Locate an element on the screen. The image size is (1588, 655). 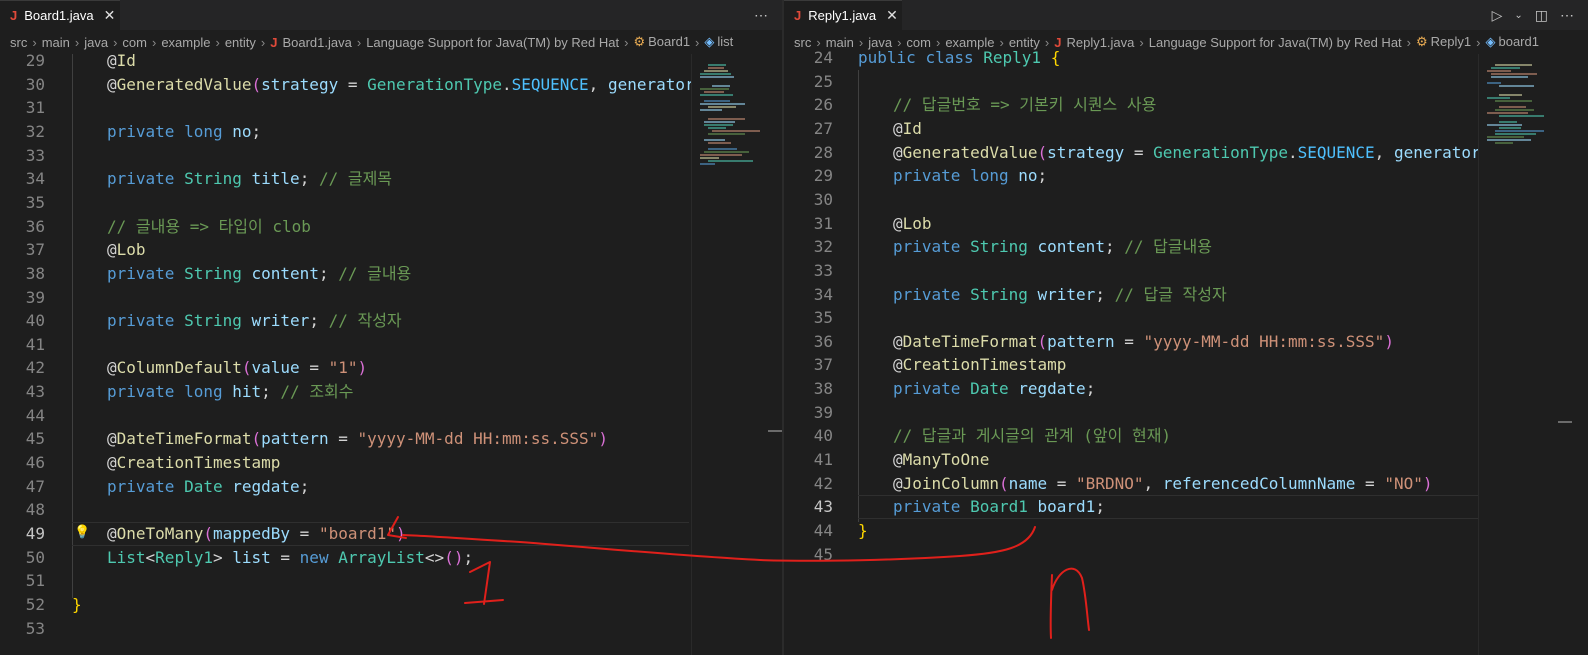
code-line: 44 is located at coordinates (345, 416).